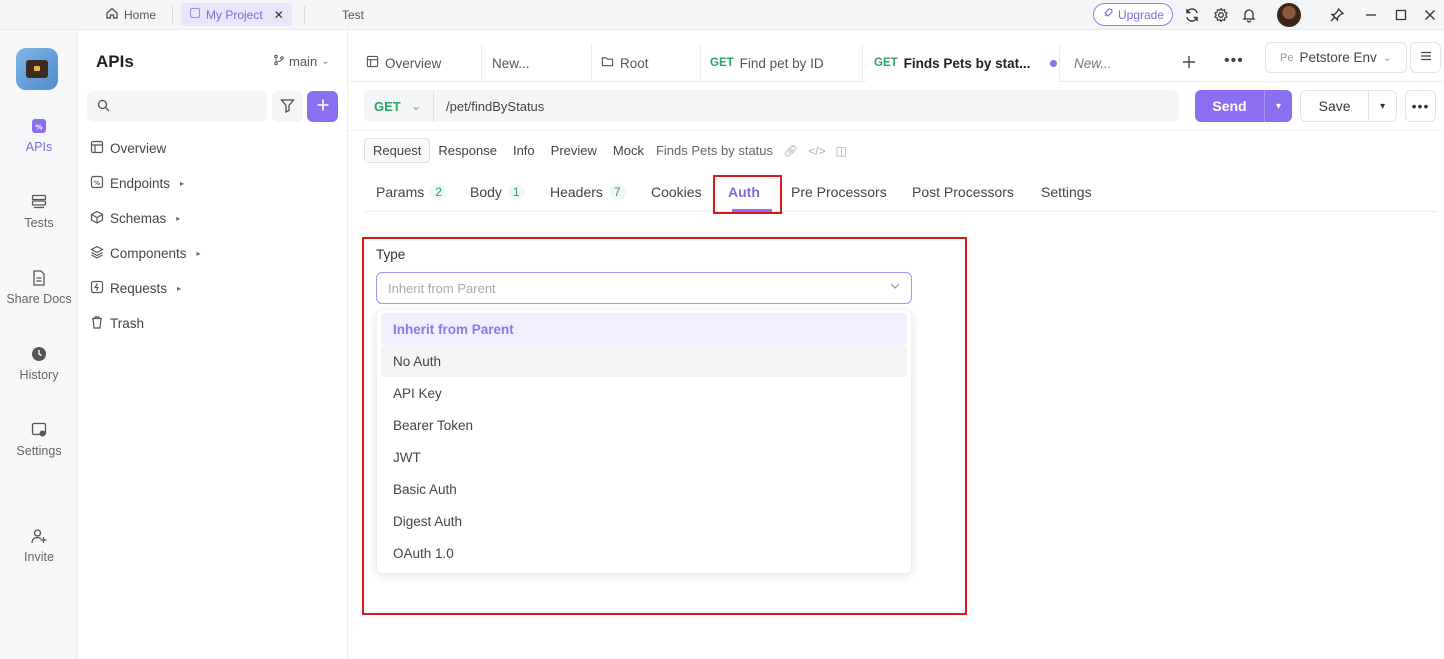 This screenshot has width=1444, height=659. Describe the element at coordinates (138, 148) in the screenshot. I see `tree-label: Overview` at that location.